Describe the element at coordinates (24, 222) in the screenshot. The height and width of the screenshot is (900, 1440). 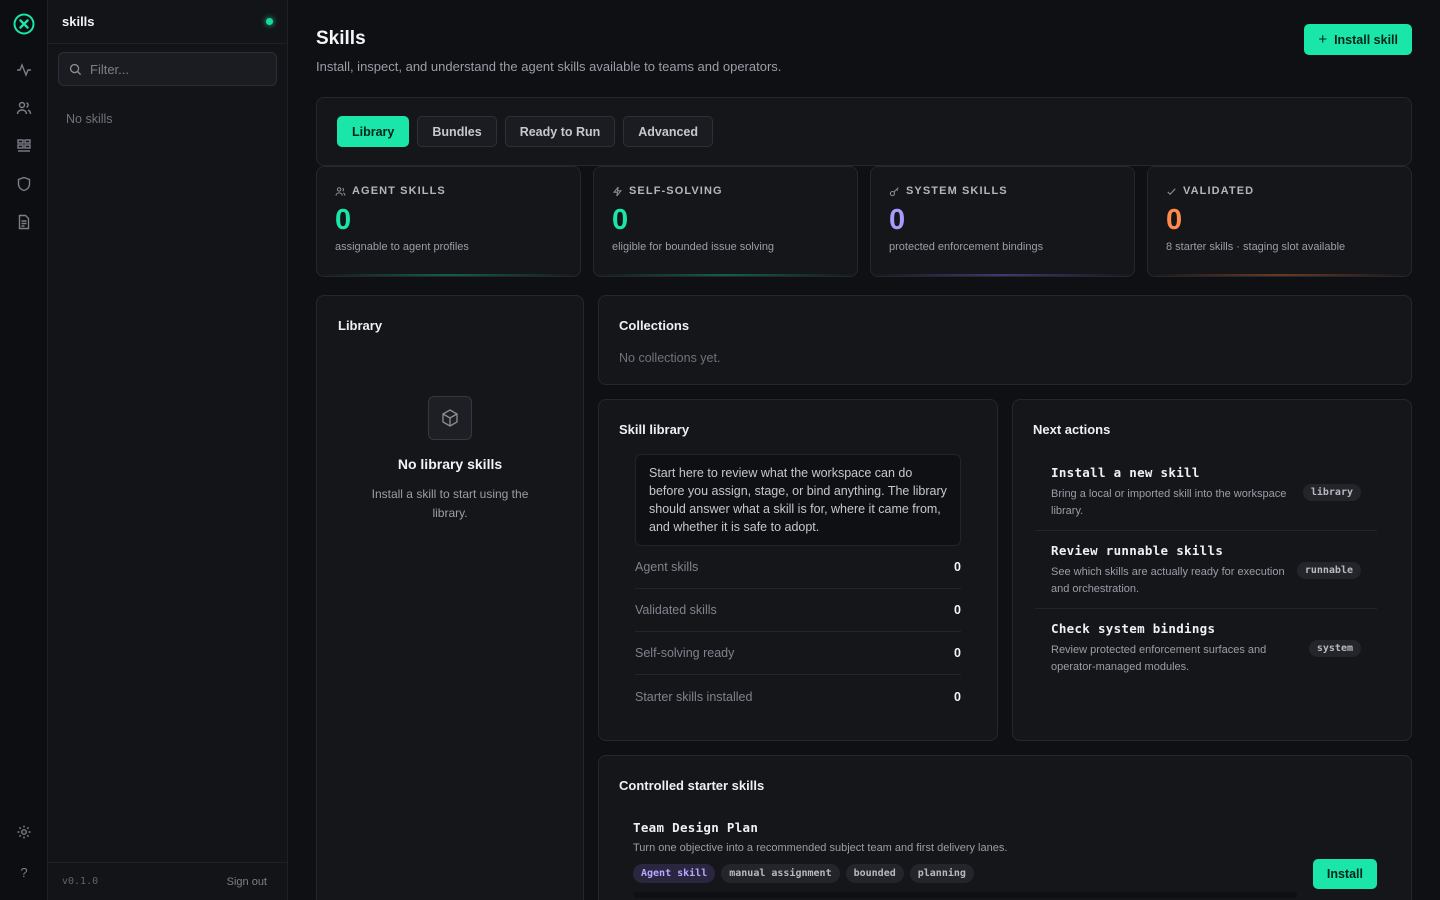
I see `file-icon` at that location.